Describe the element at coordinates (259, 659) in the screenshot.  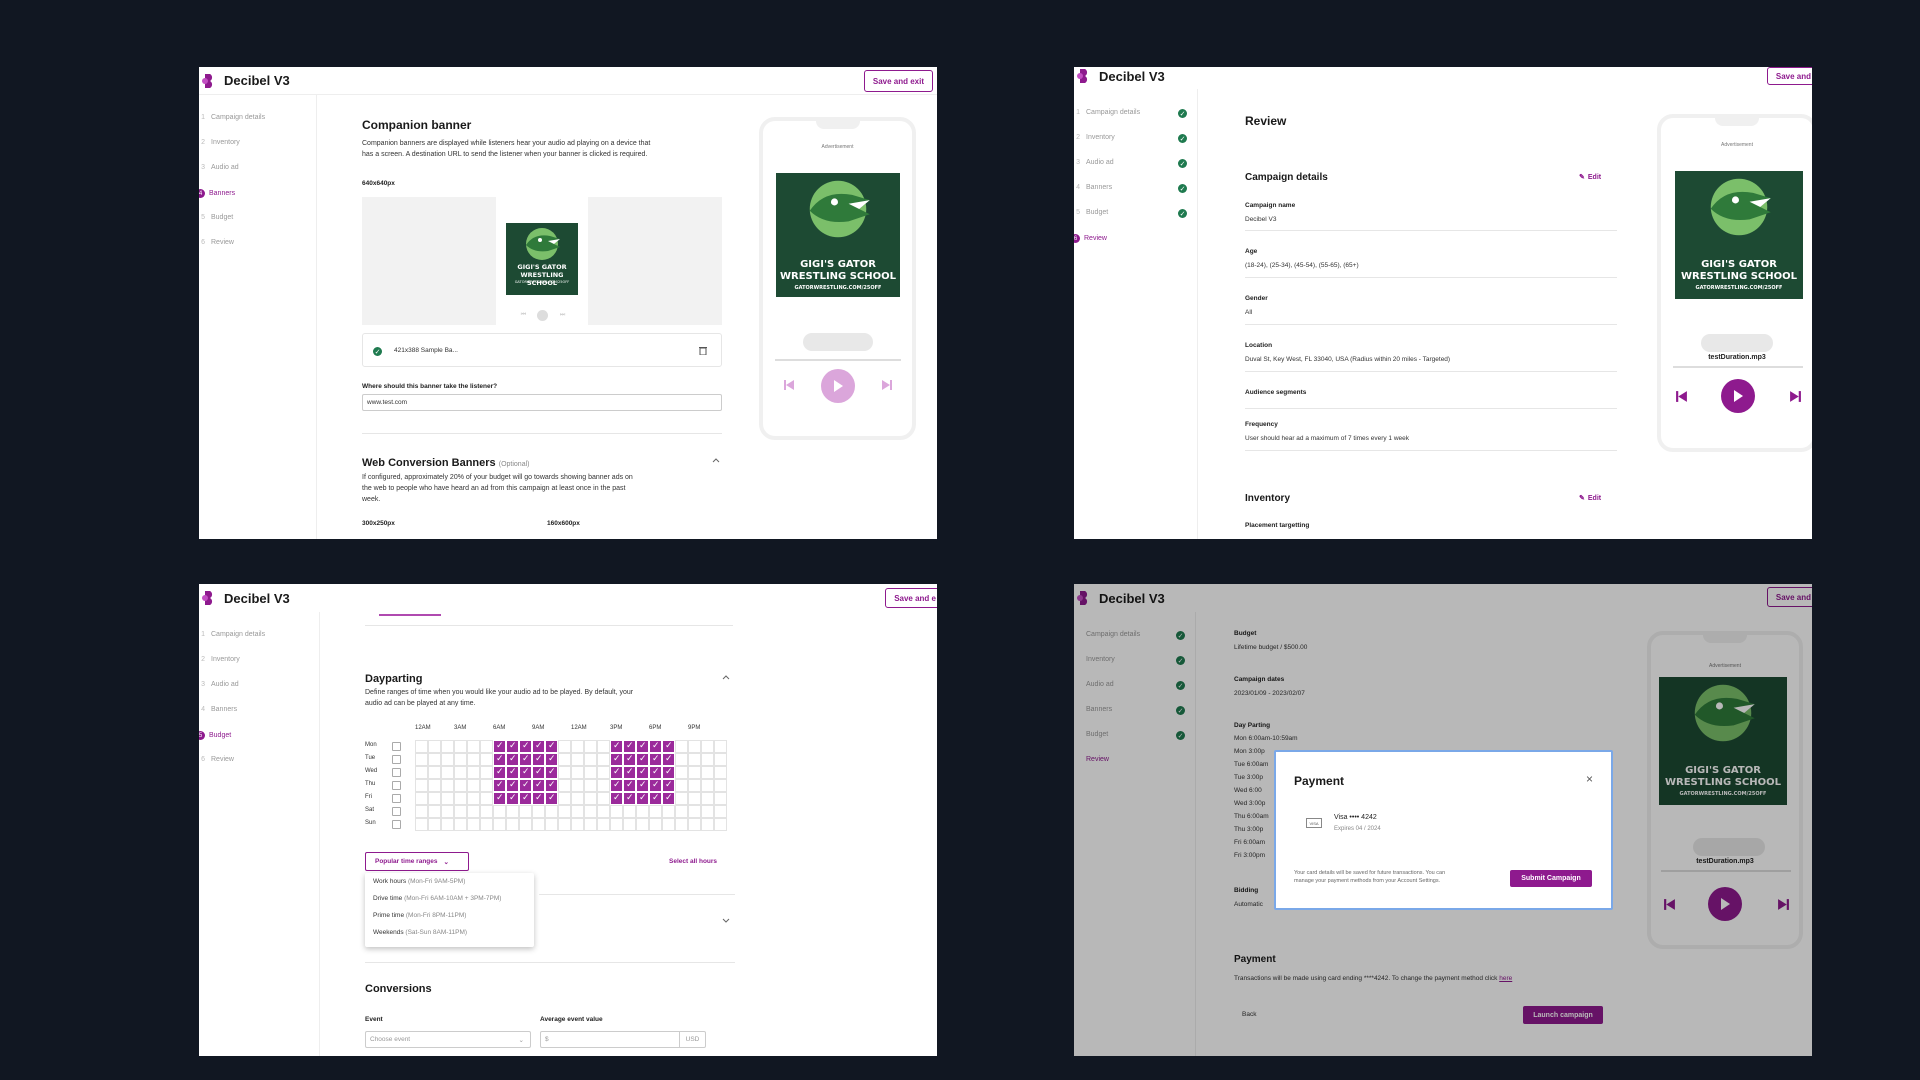
I see `sidebar-item-inventory: 2 Inventory` at that location.